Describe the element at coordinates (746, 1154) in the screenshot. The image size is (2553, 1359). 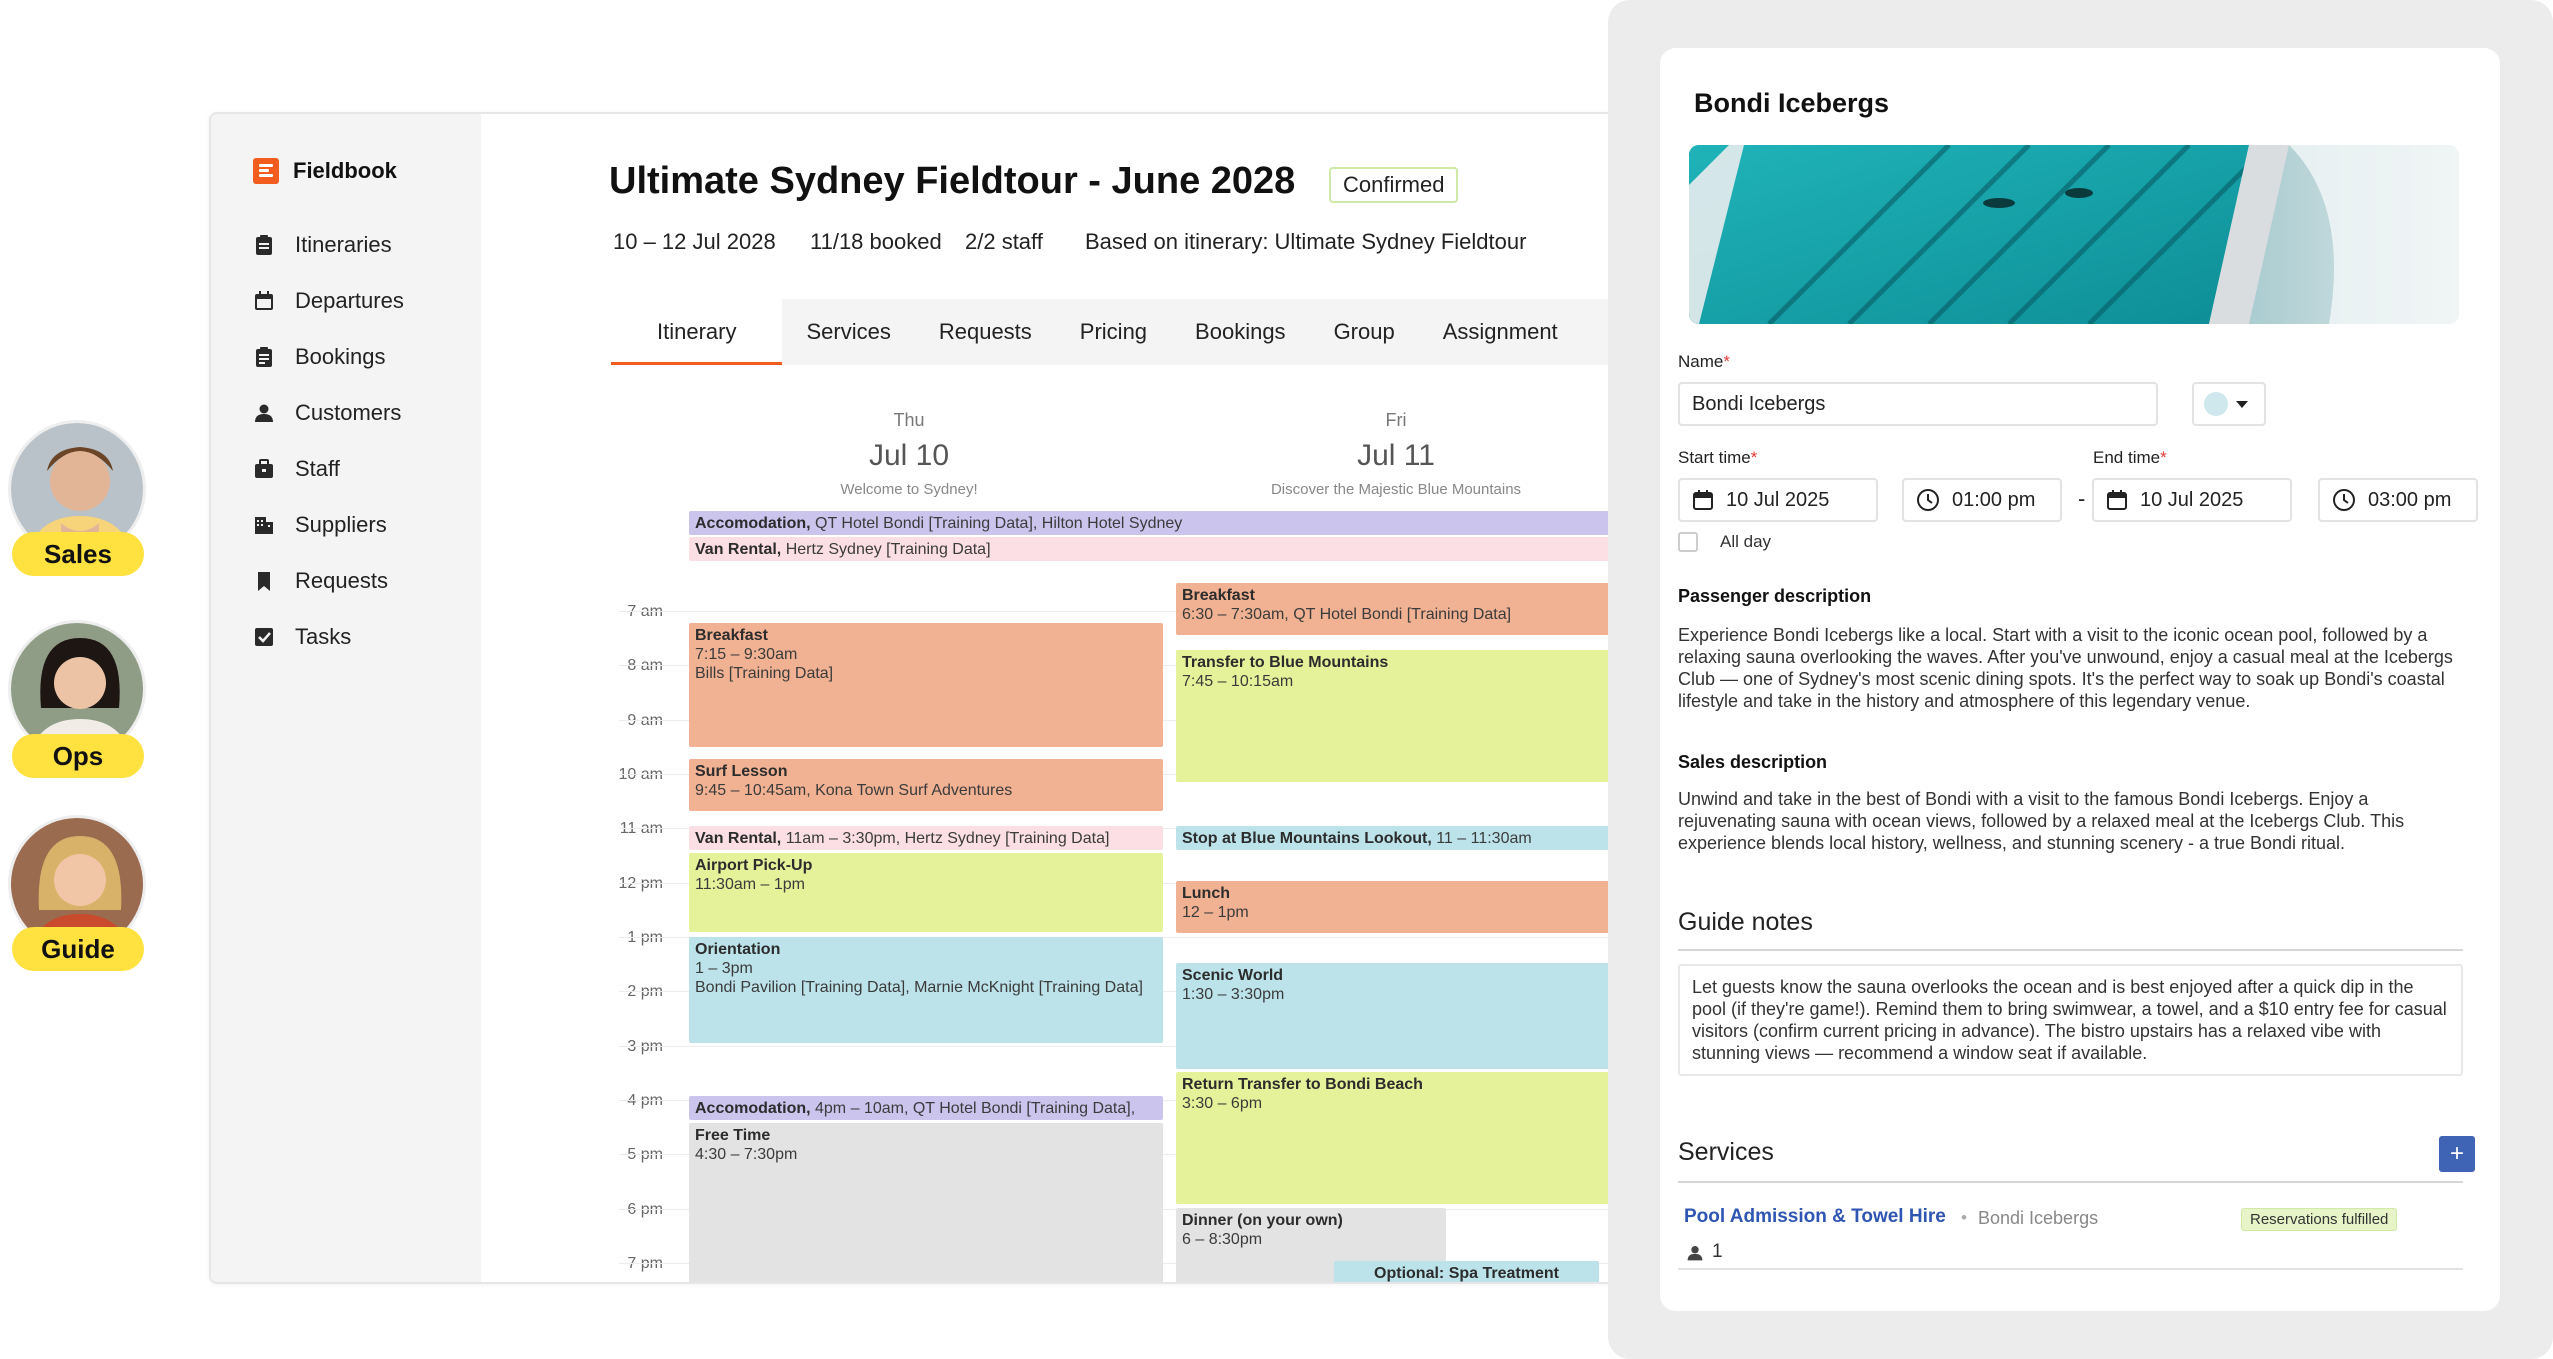
I see `event-time: 4:30 – 7:30pm` at that location.